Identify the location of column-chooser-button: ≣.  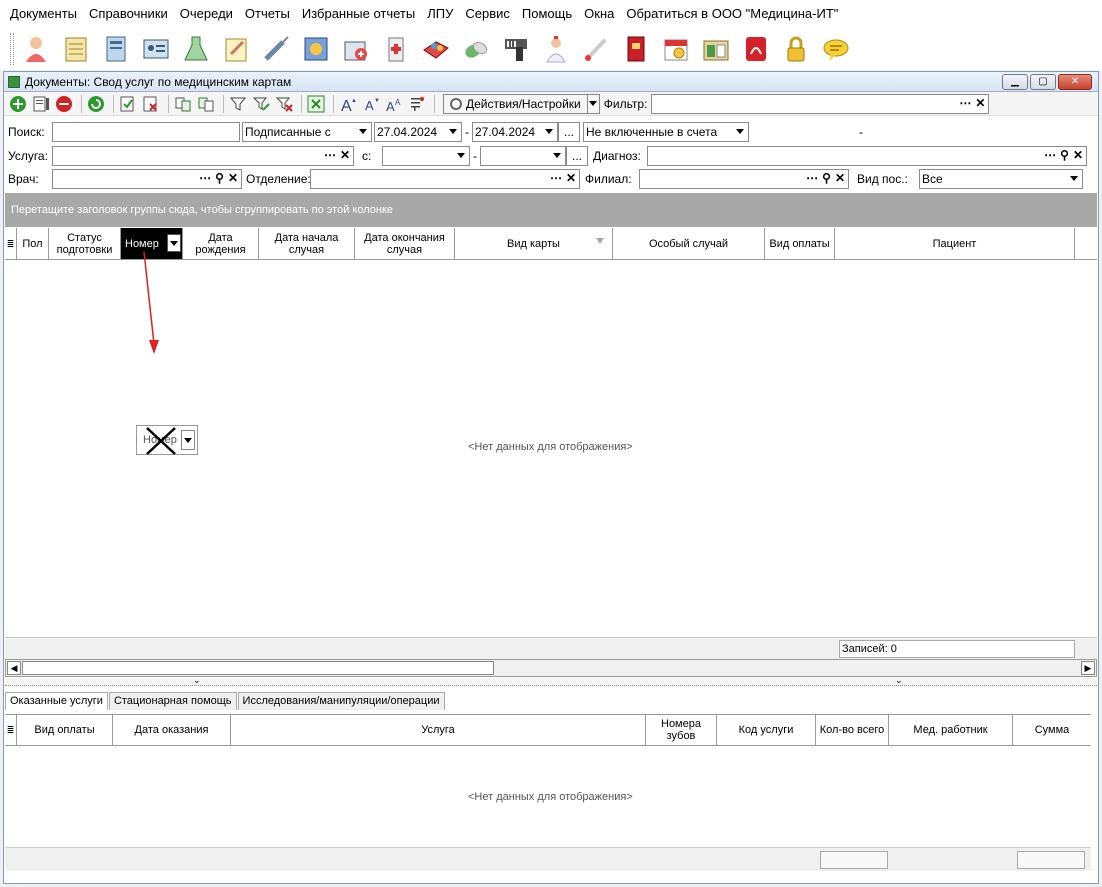
(11, 243).